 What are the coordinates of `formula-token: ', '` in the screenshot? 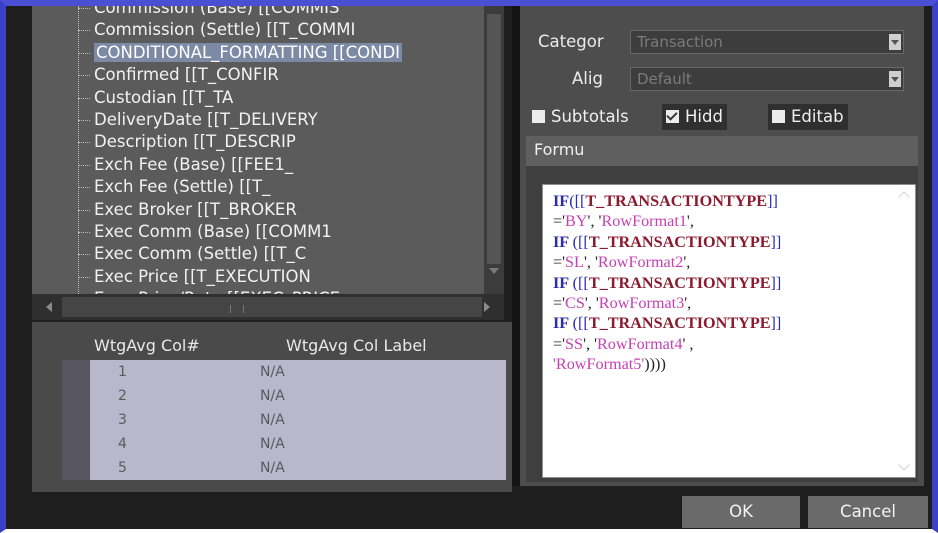 It's located at (594, 221).